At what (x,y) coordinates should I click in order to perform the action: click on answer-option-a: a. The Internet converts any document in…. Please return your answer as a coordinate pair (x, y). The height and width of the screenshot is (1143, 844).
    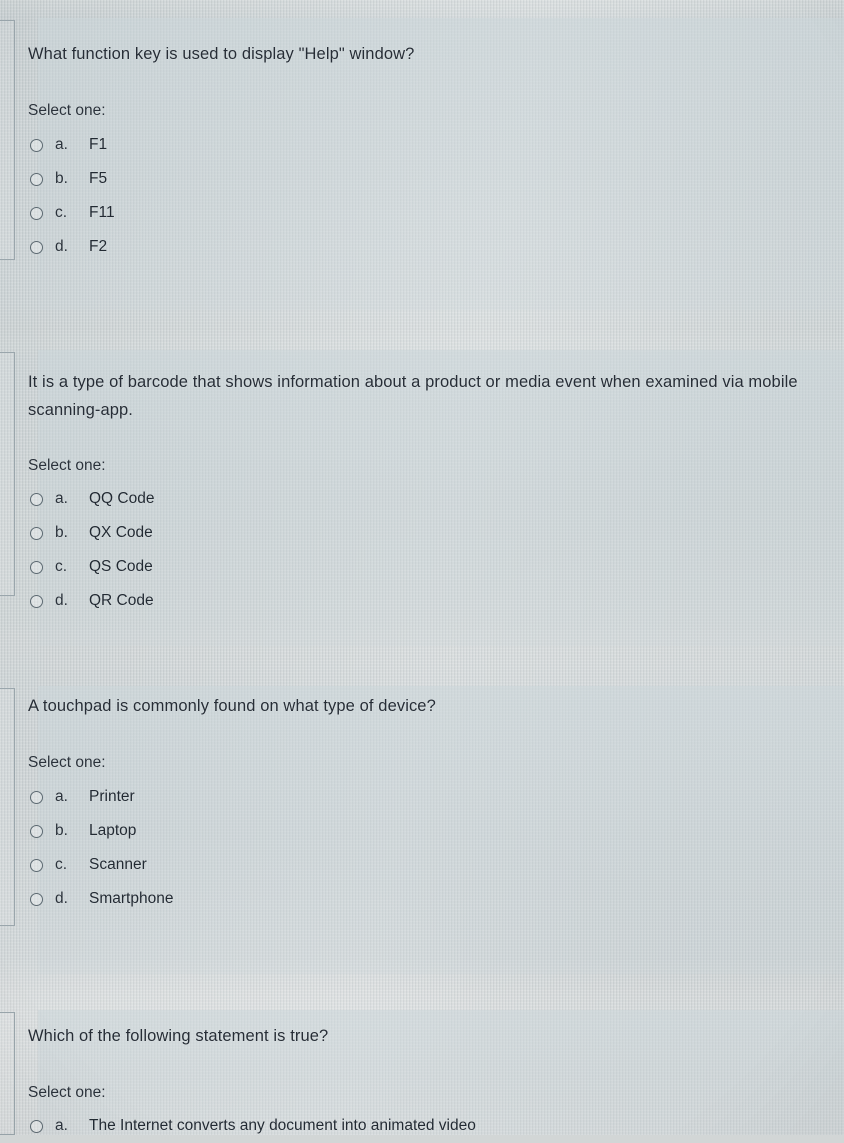
    Looking at the image, I should click on (426, 1126).